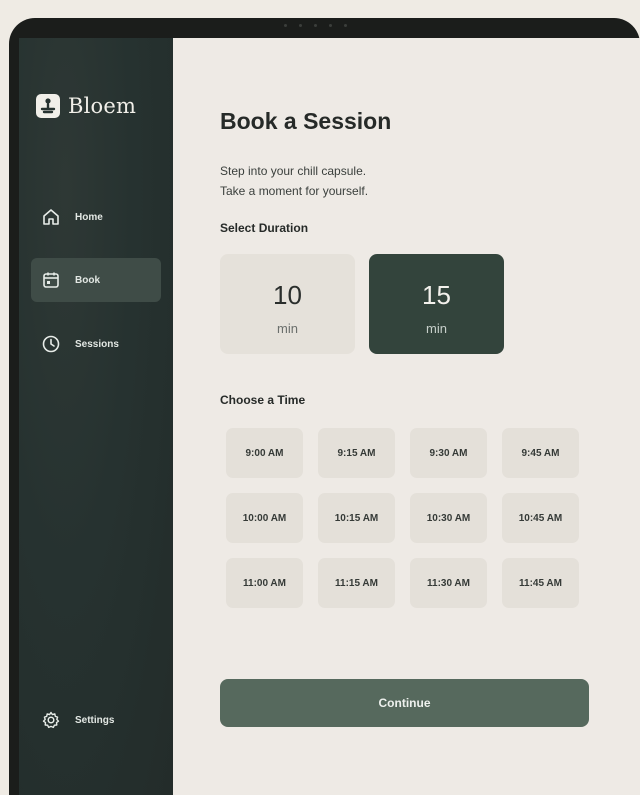 This screenshot has height=795, width=640. I want to click on time-slot: 10:45 AM, so click(540, 518).